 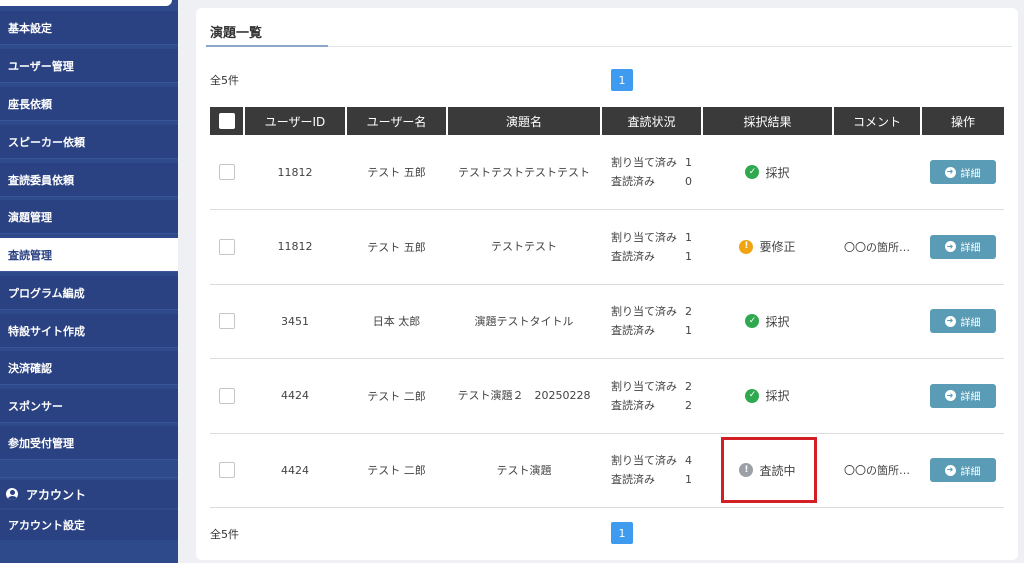 I want to click on review-reviewed: 査読済み 1, so click(x=656, y=330).